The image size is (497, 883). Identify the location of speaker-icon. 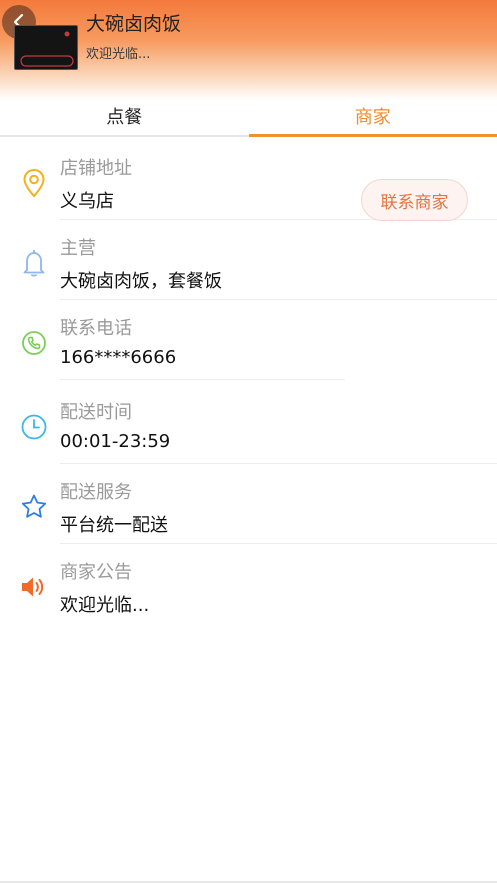
(34, 587).